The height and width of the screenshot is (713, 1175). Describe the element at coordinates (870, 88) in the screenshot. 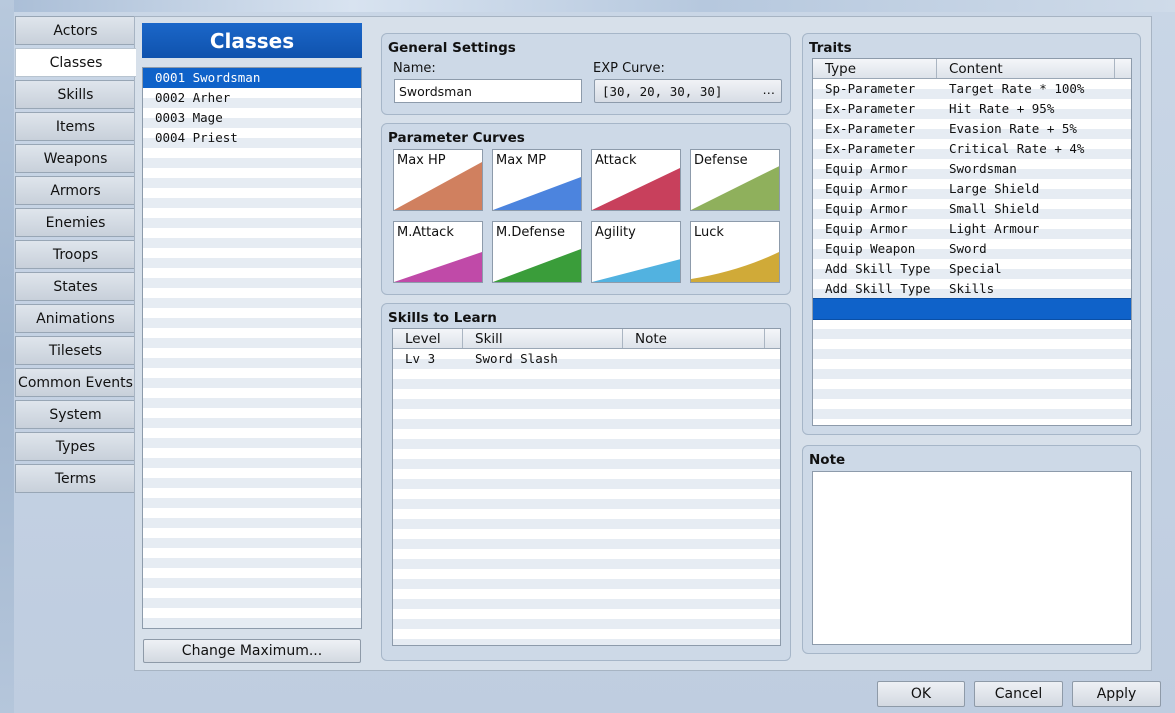

I see `traits-cell-type: Sp-Parameter` at that location.